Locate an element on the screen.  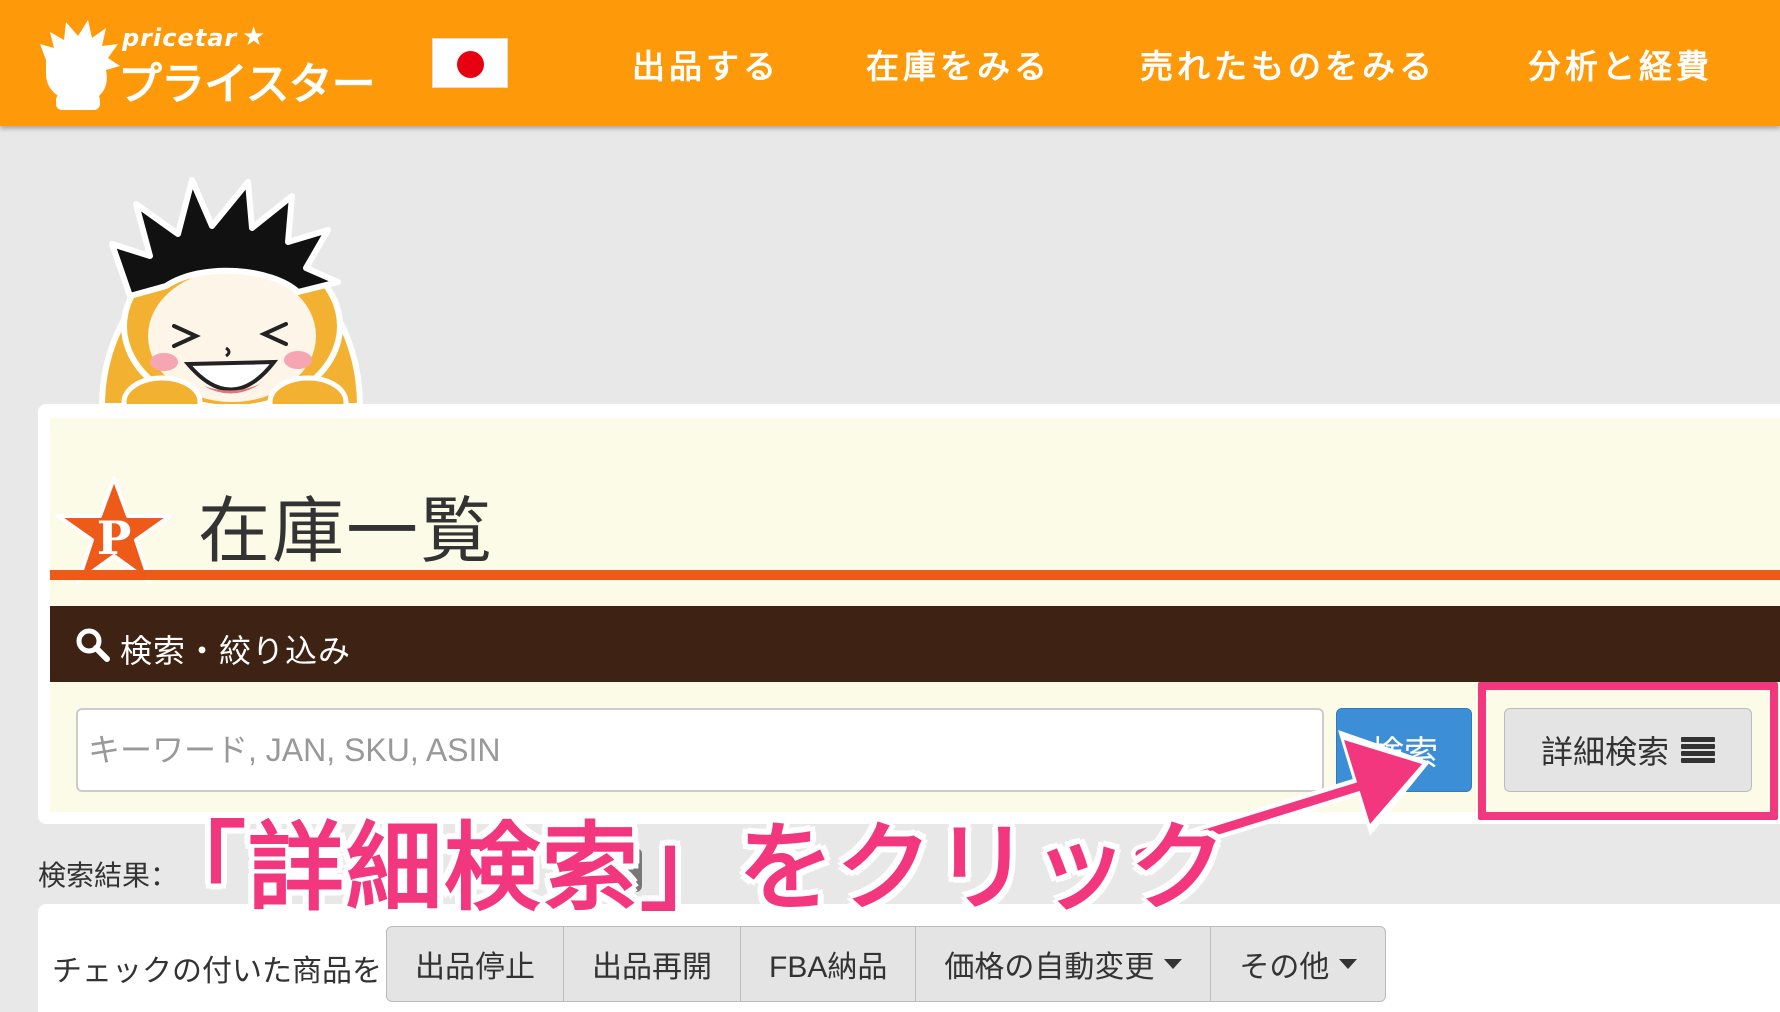
logo-mascot-icon is located at coordinates (80, 65).